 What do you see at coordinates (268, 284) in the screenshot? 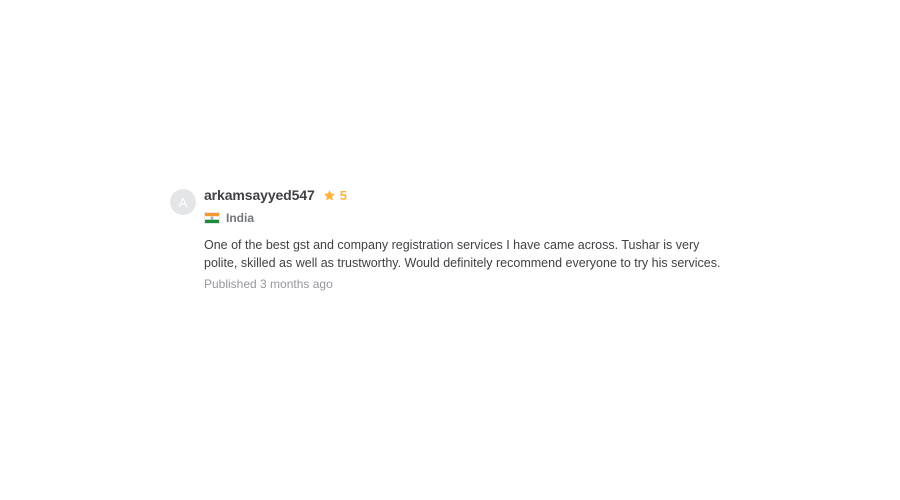
I see `published-time: Published 3 months ago` at bounding box center [268, 284].